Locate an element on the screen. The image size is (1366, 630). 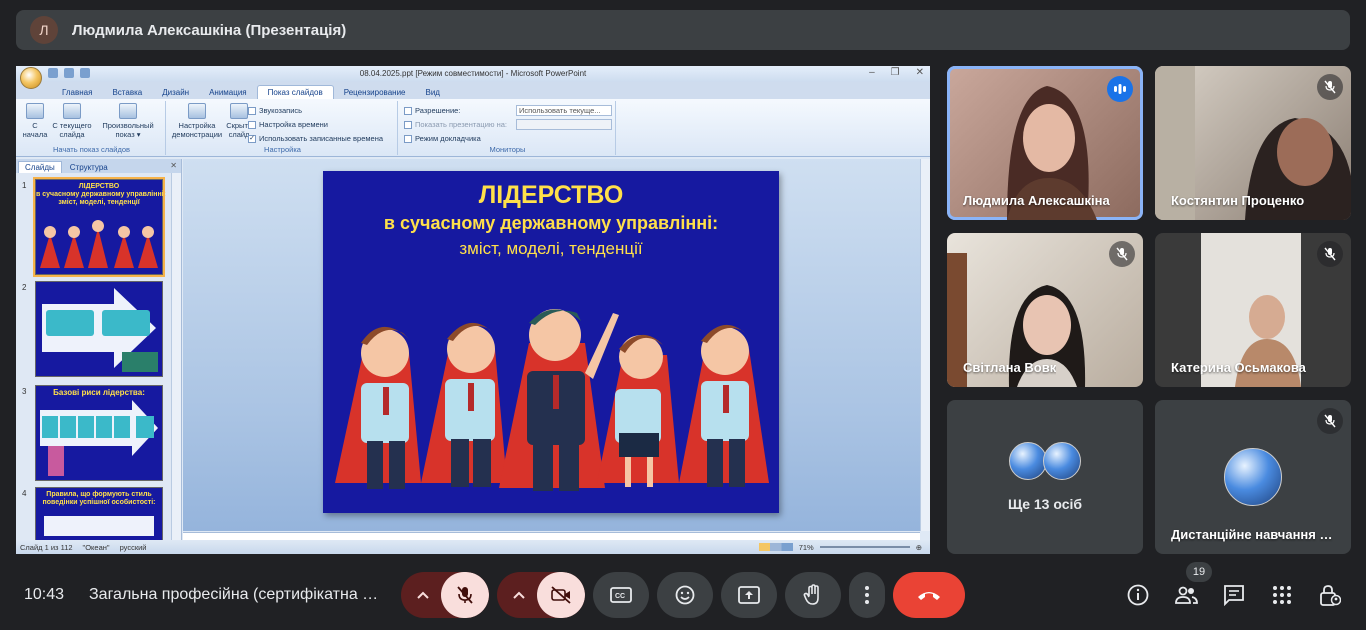
activities-button is located at coordinates (1282, 595).